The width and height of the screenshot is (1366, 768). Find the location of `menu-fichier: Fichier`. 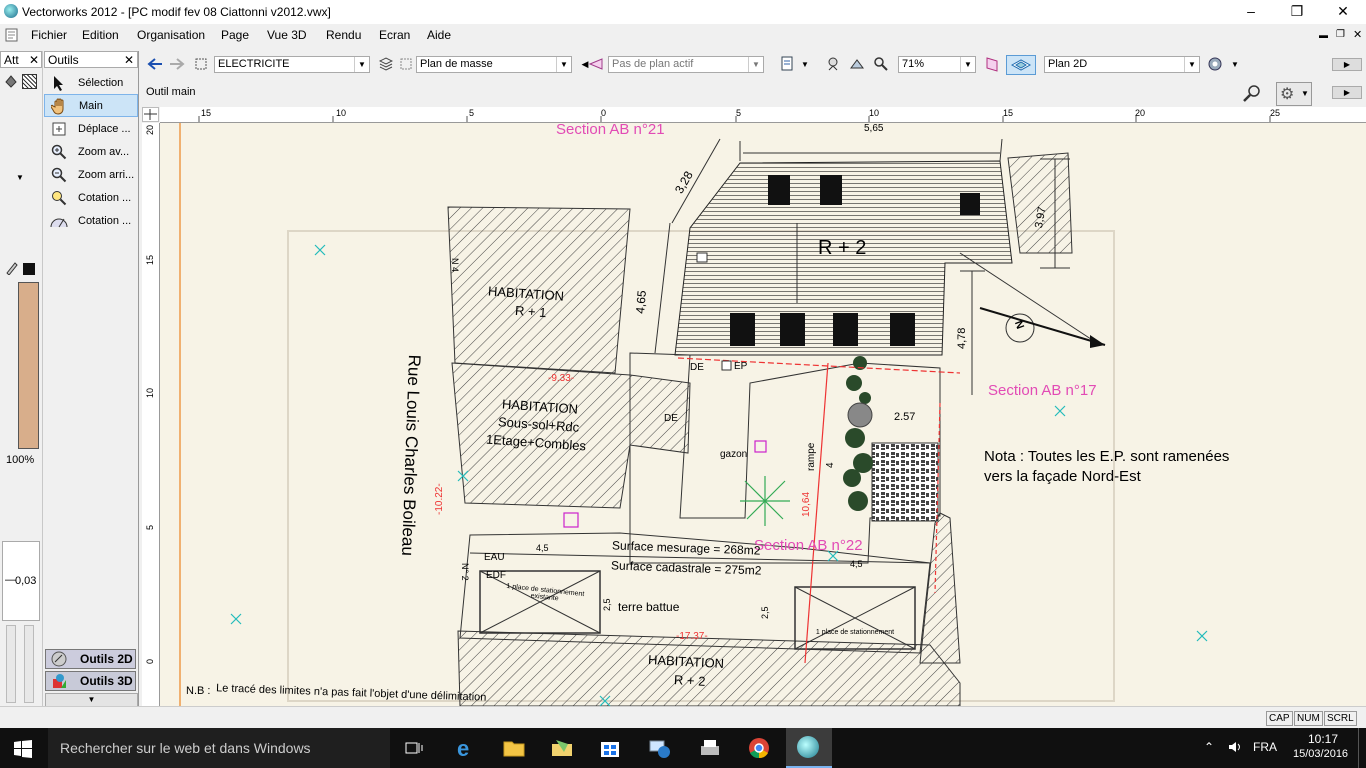

menu-fichier: Fichier is located at coordinates (49, 35).